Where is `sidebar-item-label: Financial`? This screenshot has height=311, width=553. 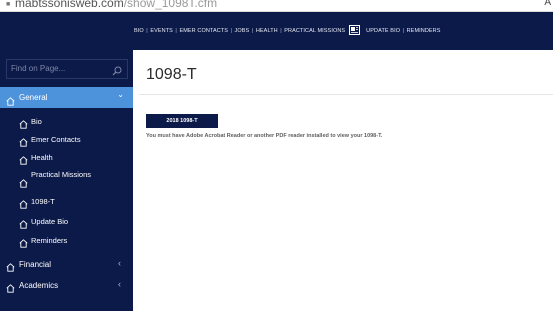
sidebar-item-label: Financial is located at coordinates (35, 264).